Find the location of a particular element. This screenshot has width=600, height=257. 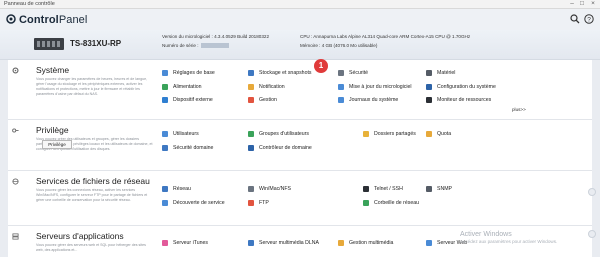

network-icon is located at coordinates (15, 181).